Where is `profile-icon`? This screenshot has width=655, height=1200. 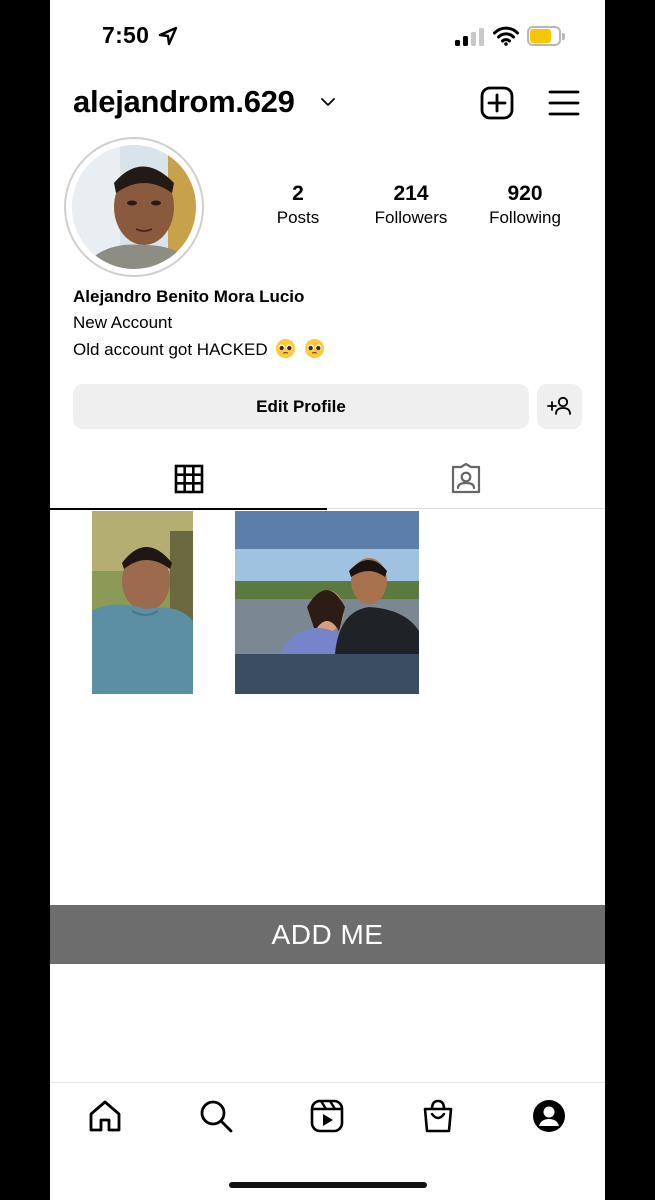 profile-icon is located at coordinates (549, 1116).